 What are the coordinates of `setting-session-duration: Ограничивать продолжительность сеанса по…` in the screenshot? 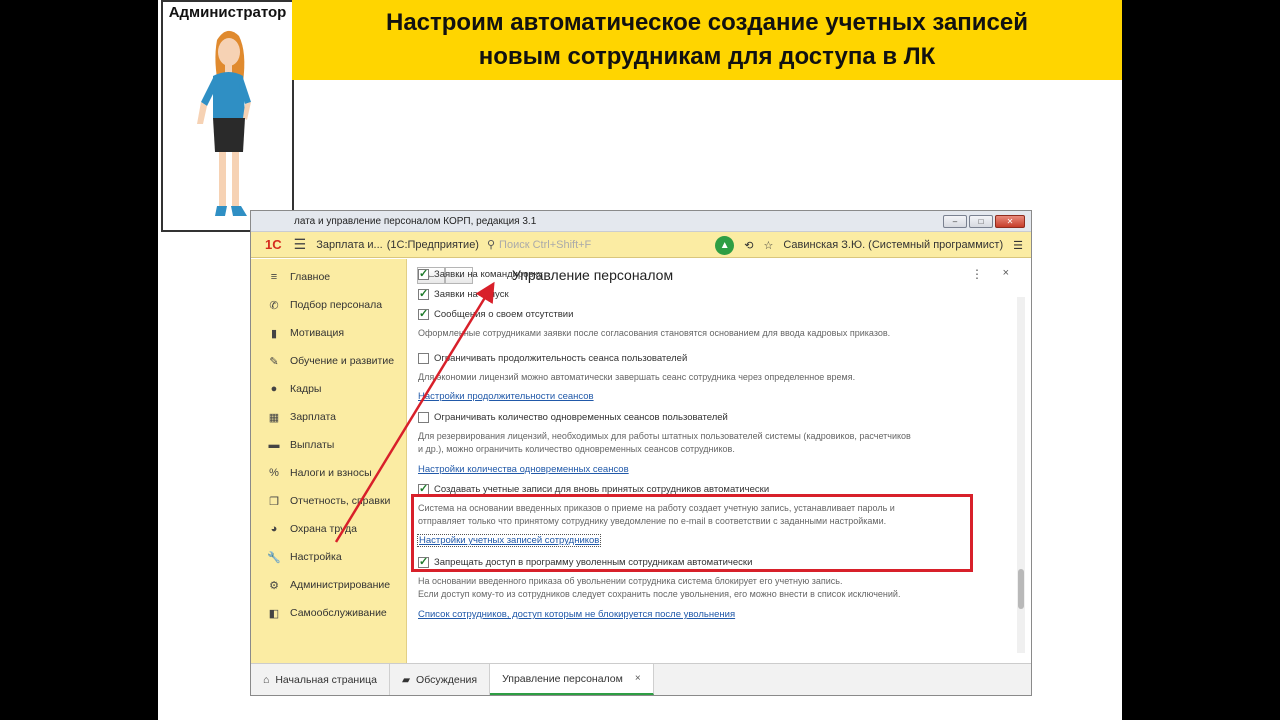 It's located at (552, 358).